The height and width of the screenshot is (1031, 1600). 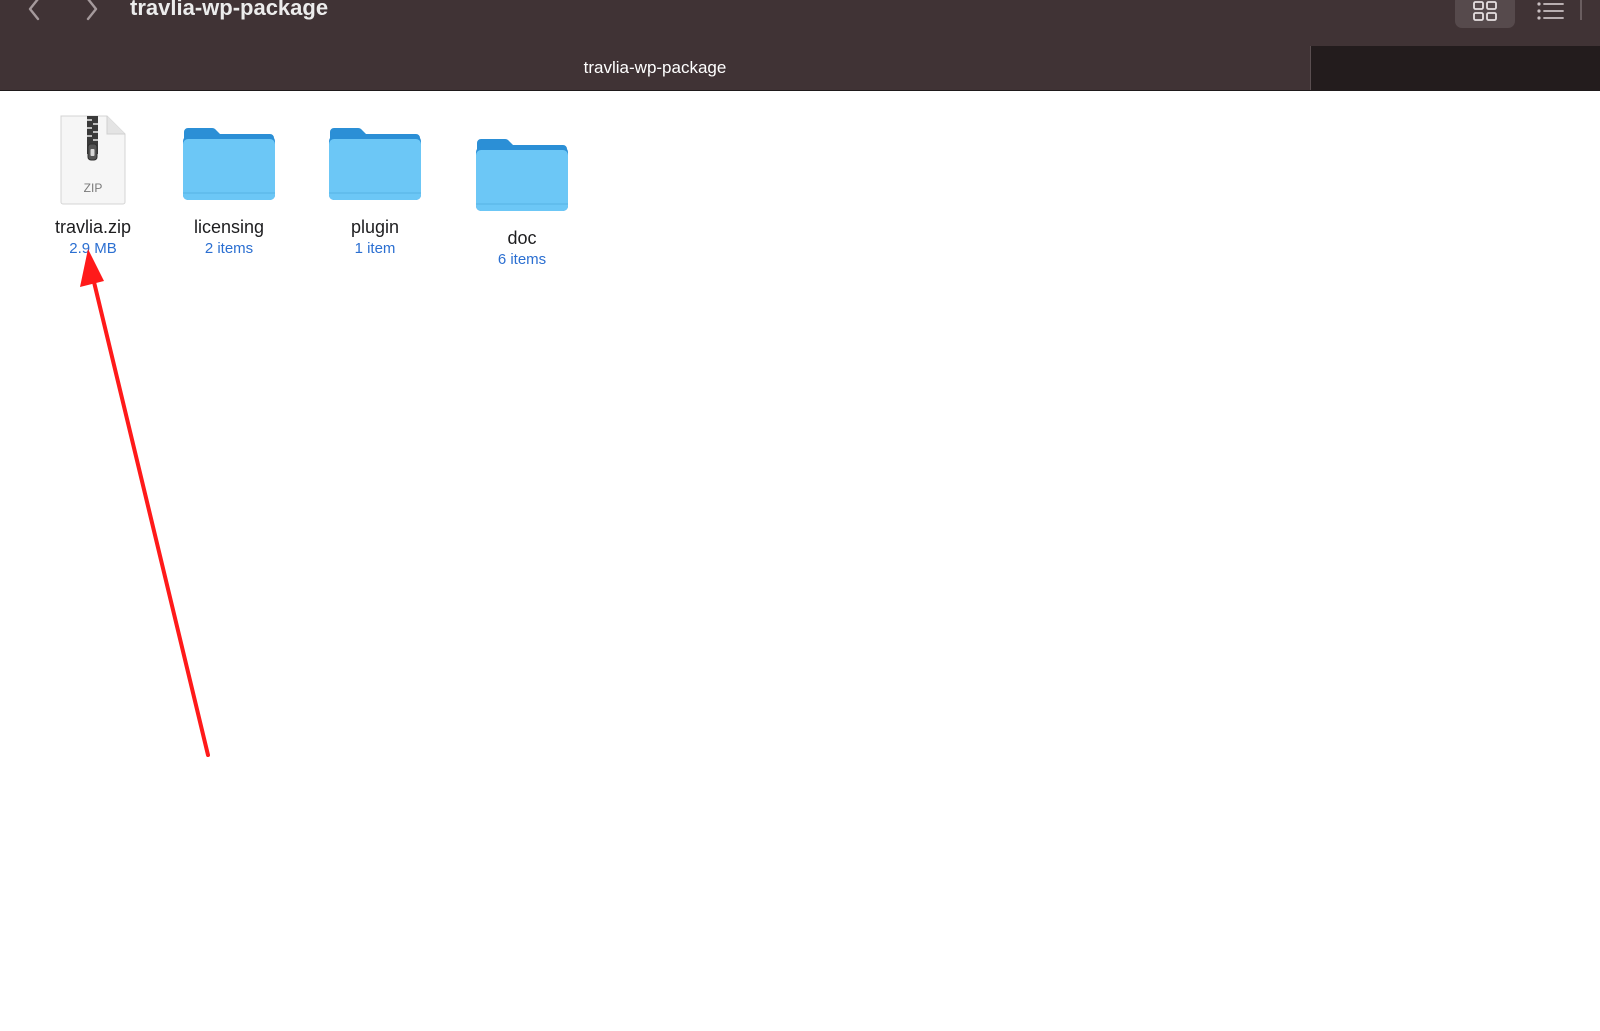 I want to click on folder-item-licensing: licensing 2 items, so click(x=229, y=191).